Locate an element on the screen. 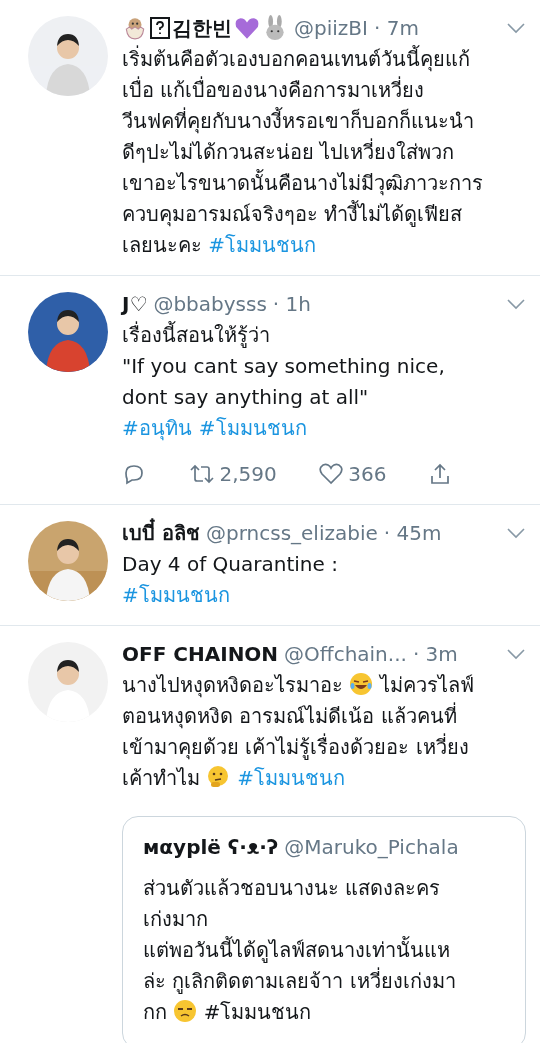 This screenshot has width=540, height=1043. display-name: J♡ is located at coordinates (135, 304).